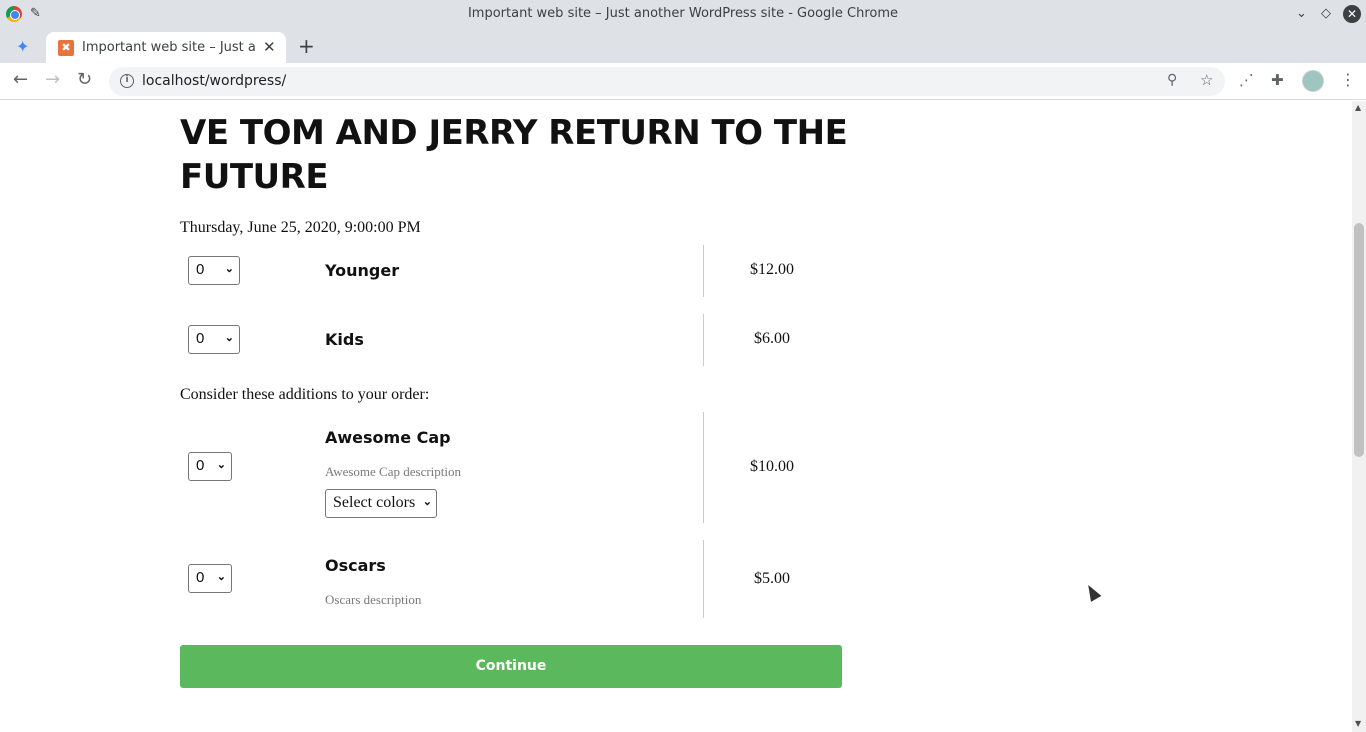 The width and height of the screenshot is (1366, 732). Describe the element at coordinates (355, 565) in the screenshot. I see `addon-name-oscars: Oscars` at that location.